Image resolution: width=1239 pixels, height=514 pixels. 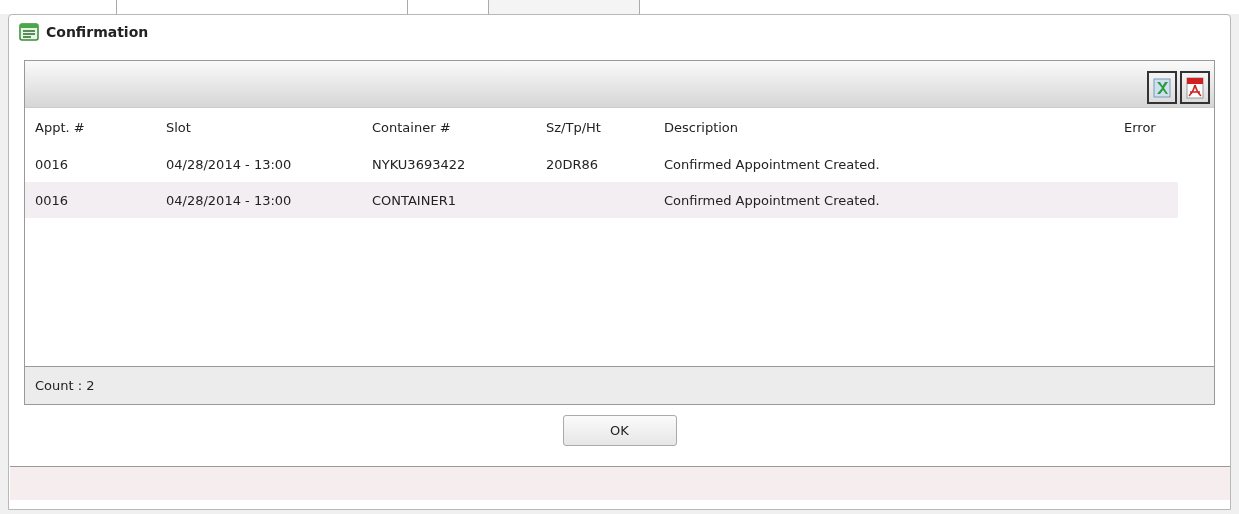 What do you see at coordinates (449, 127) in the screenshot?
I see `column-header: Container #` at bounding box center [449, 127].